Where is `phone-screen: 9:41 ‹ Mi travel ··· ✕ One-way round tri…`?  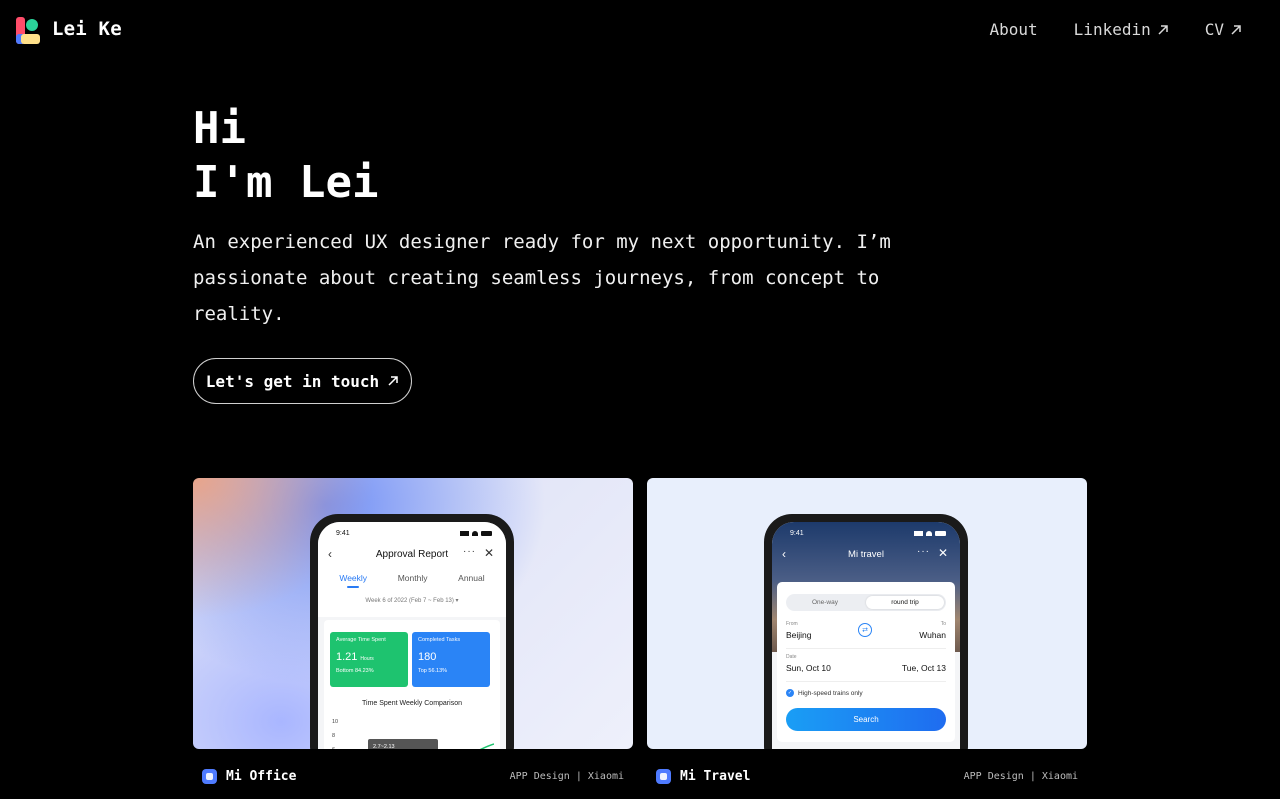 phone-screen: 9:41 ‹ Mi travel ··· ✕ One-way round tri… is located at coordinates (866, 635).